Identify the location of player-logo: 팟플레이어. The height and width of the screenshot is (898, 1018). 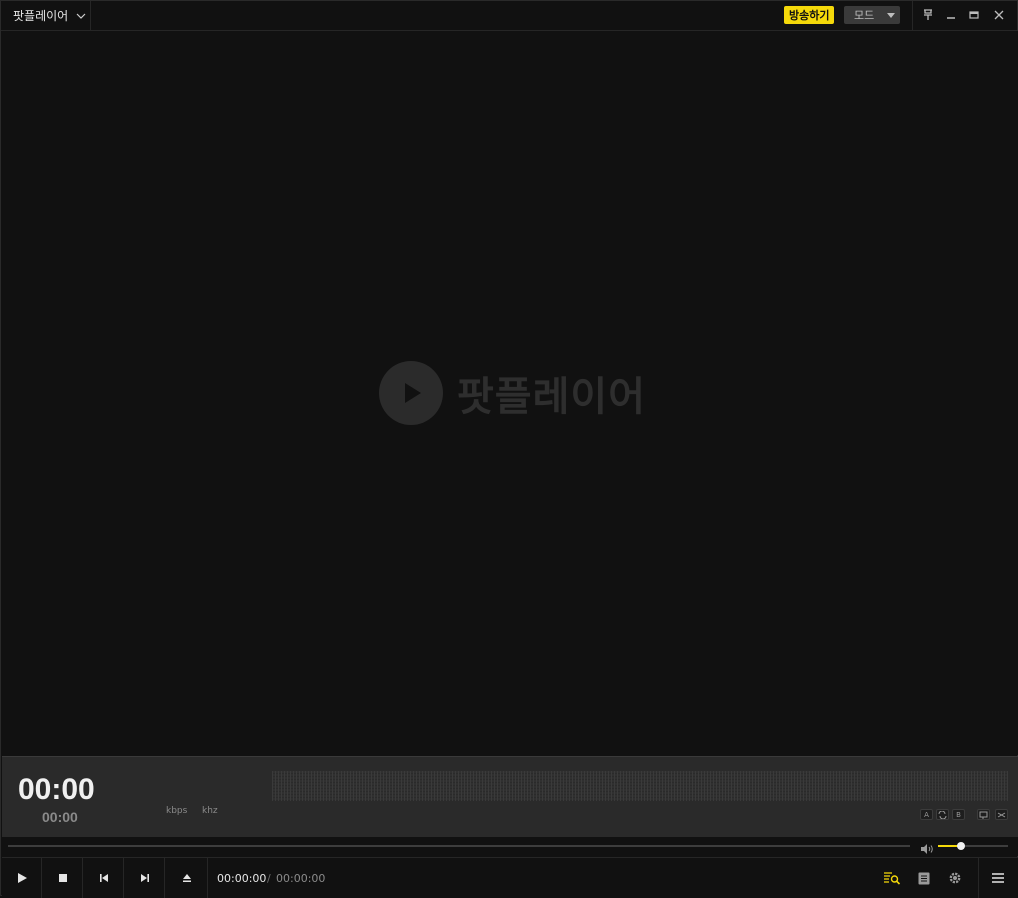
(512, 393).